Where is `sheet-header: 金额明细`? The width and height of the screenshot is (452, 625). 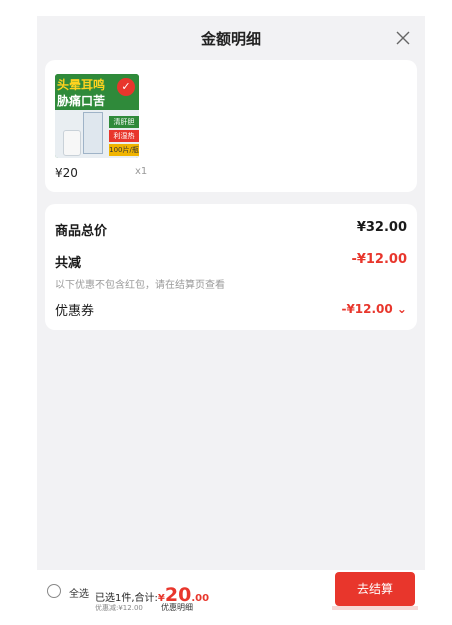 sheet-header: 金额明细 is located at coordinates (231, 38).